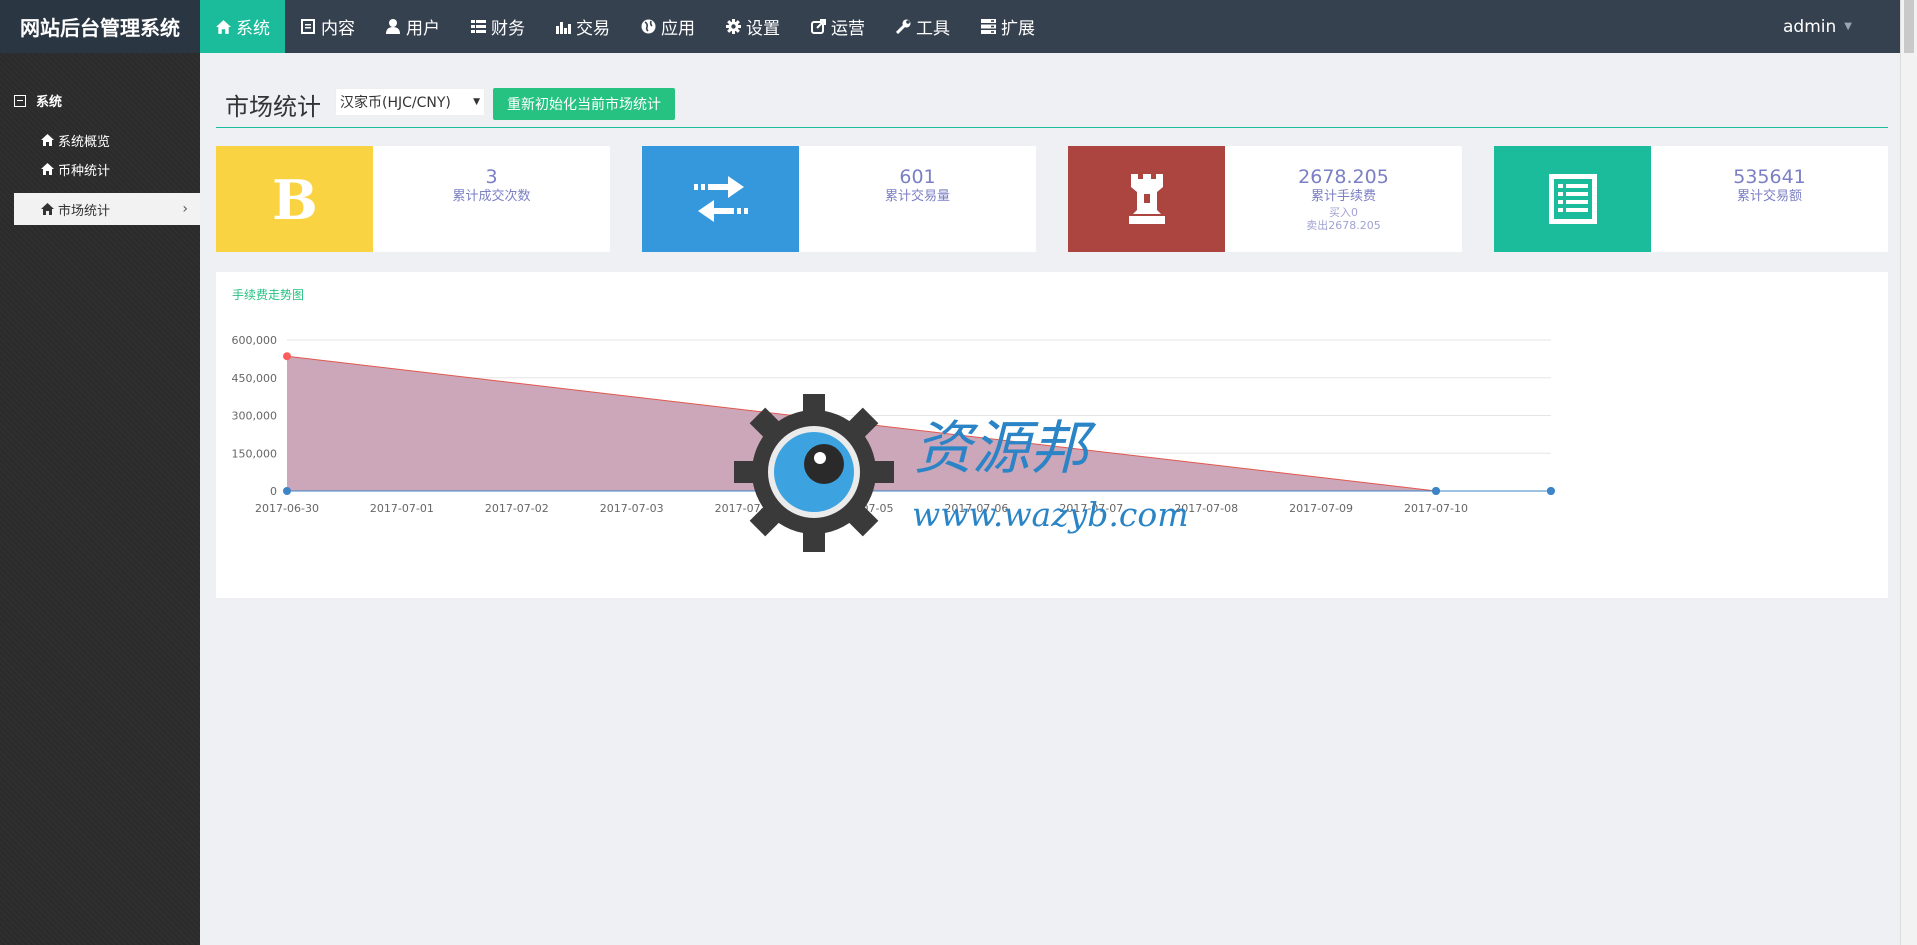 The width and height of the screenshot is (1917, 945). I want to click on nav-tools: 工具, so click(922, 26).